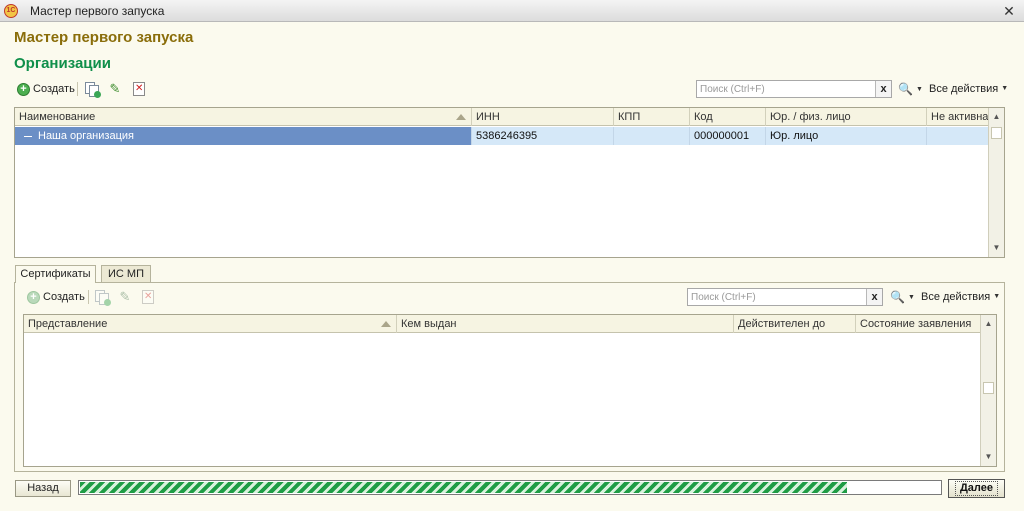  Describe the element at coordinates (543, 117) in the screenshot. I see `org-col-inn: ИНН` at that location.